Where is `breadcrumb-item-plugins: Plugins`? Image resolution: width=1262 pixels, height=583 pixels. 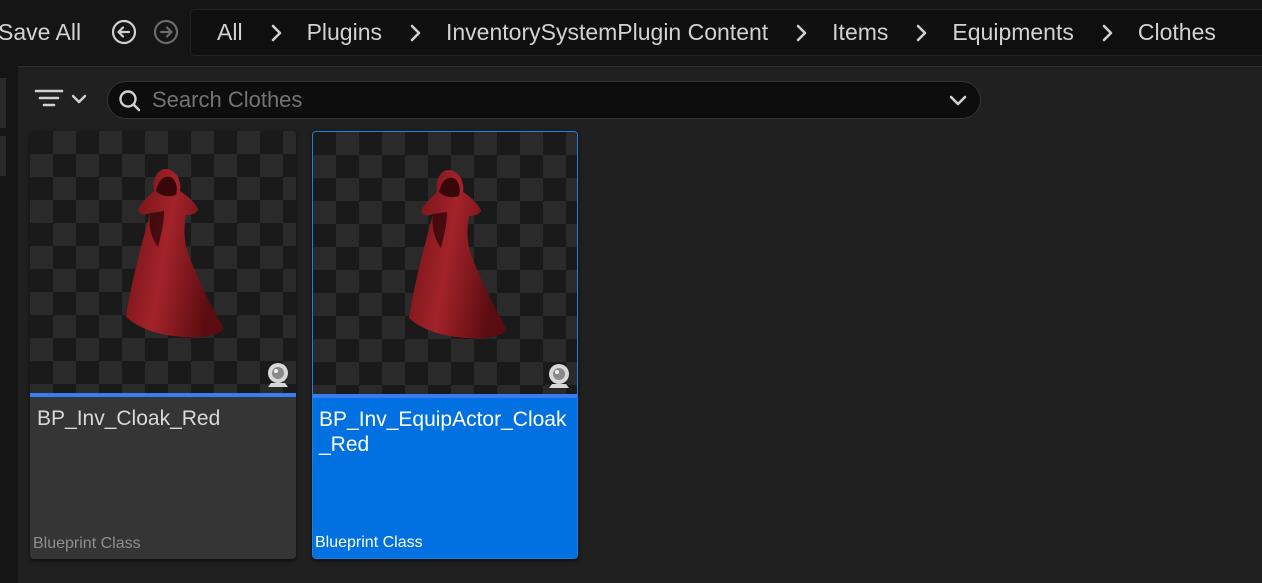 breadcrumb-item-plugins: Plugins is located at coordinates (344, 32).